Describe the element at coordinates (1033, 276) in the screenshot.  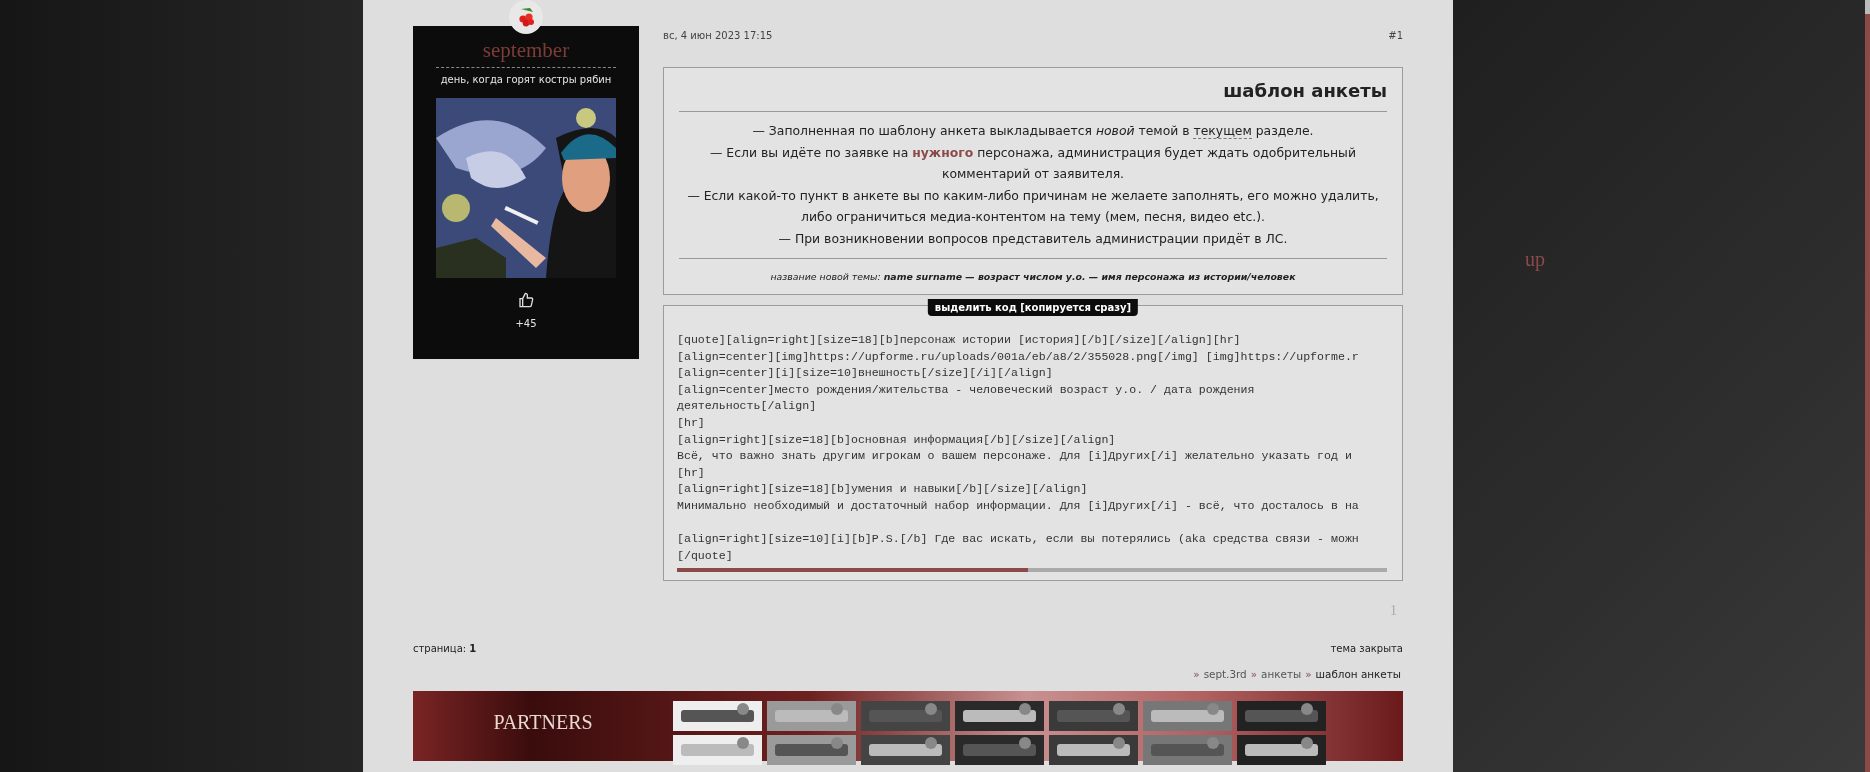
I see `topic-name-note: название новой темы: name surname — возраст числом у.о. — имя персонажа из истории/человек` at that location.